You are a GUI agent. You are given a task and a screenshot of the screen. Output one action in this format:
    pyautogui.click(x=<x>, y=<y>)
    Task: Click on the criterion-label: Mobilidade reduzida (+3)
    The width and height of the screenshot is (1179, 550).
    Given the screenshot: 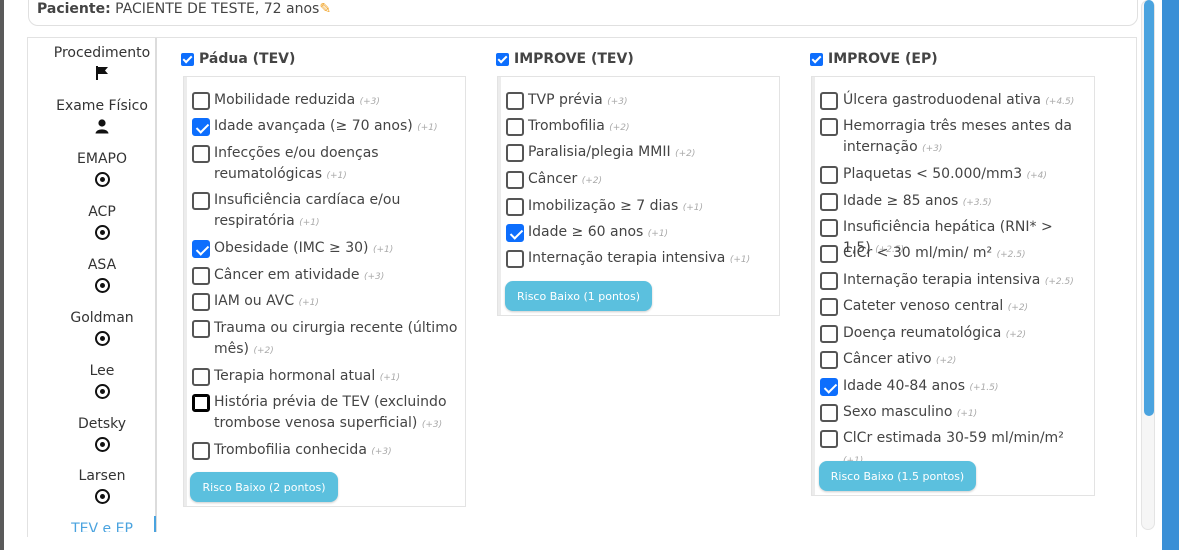 What is the action you would take?
    pyautogui.click(x=338, y=101)
    